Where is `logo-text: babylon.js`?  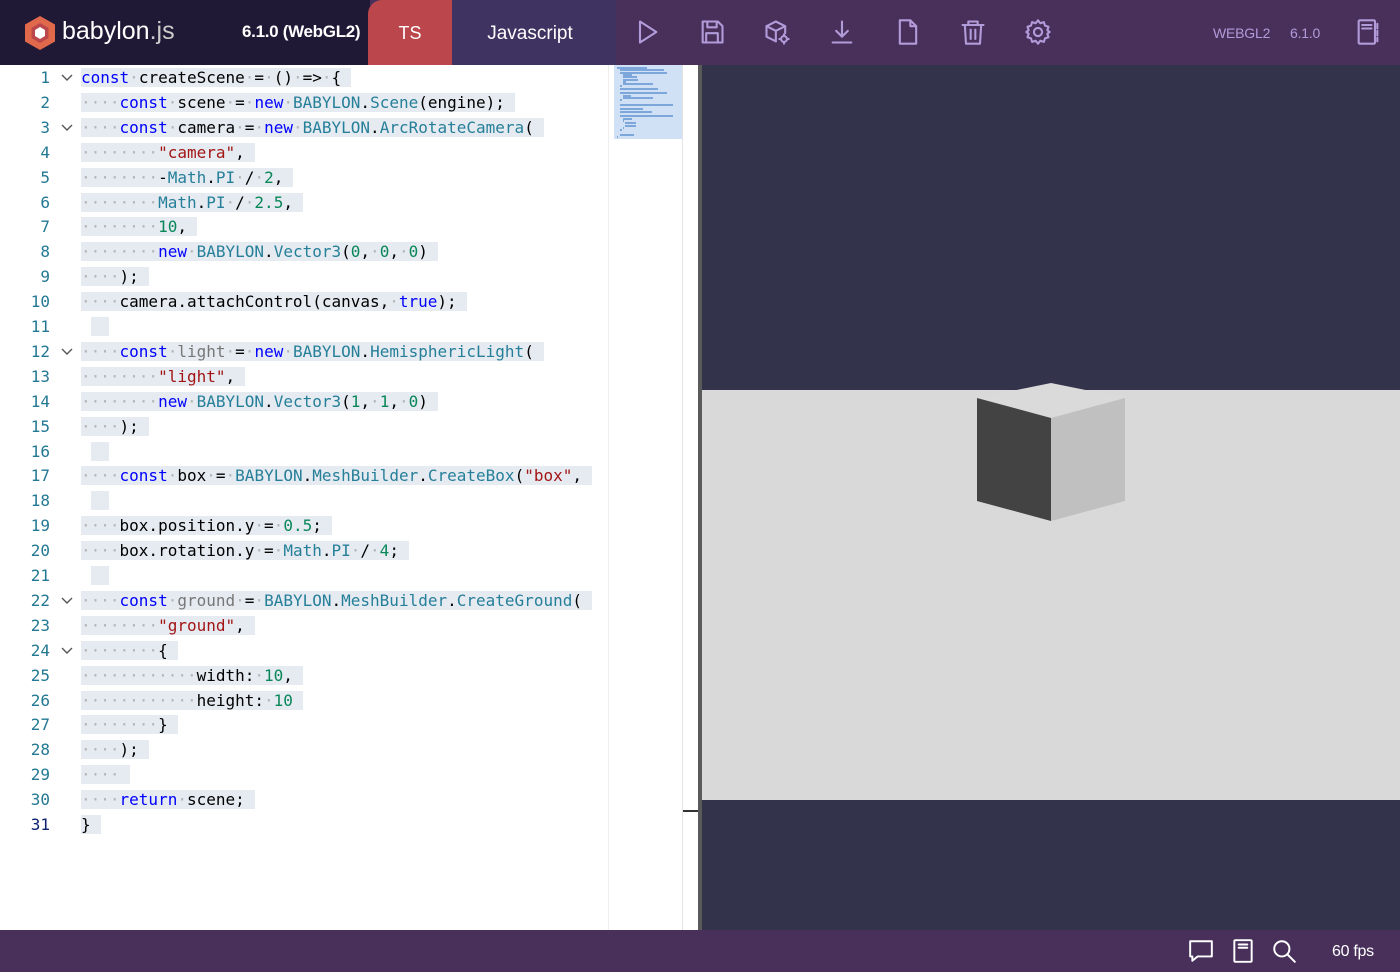 logo-text: babylon.js is located at coordinates (118, 31).